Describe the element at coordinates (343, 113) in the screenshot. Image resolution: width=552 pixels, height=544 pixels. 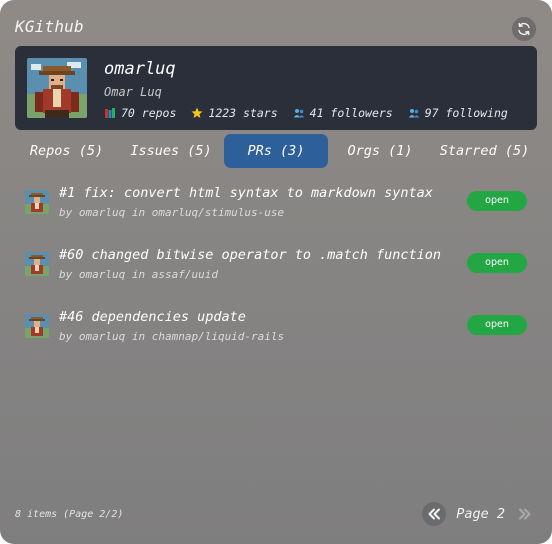
I see `stat-followers: 41 followers` at that location.